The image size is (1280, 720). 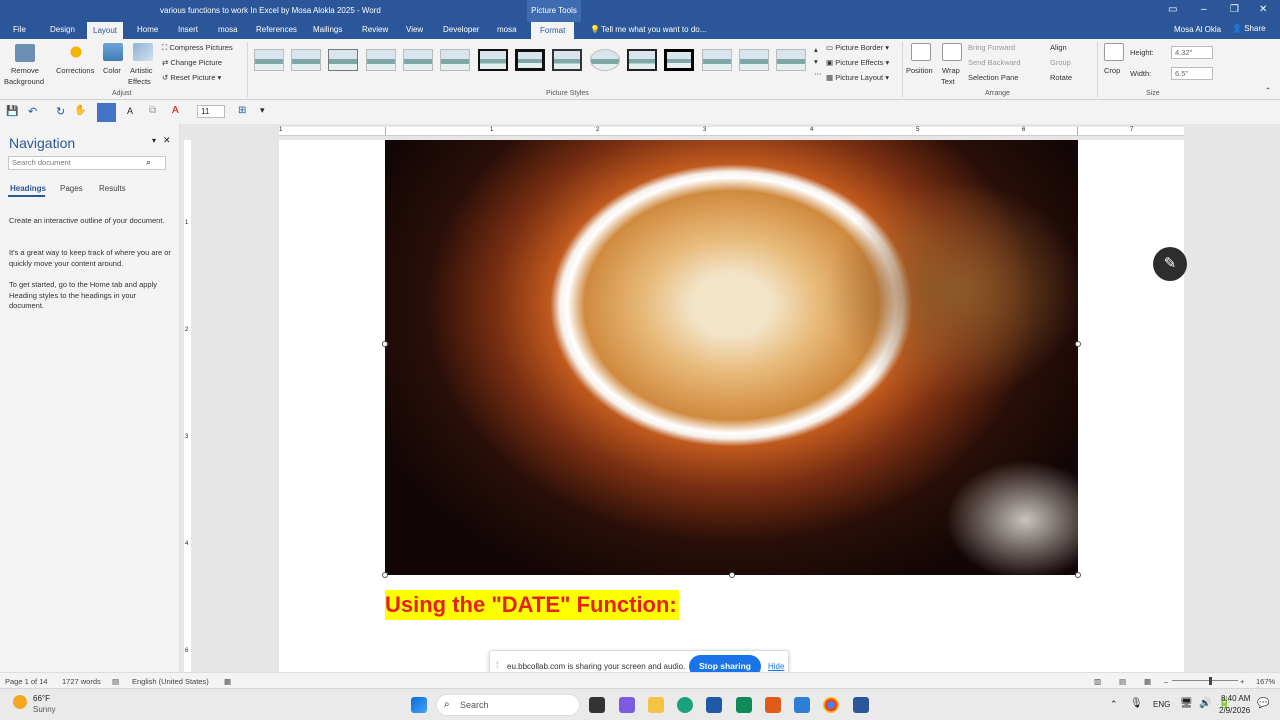 I want to click on group-button: Group, so click(x=1060, y=62).